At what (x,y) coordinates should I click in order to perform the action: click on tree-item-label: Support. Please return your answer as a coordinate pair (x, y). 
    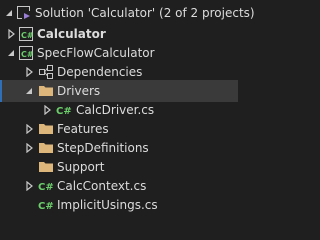
    Looking at the image, I should click on (81, 167).